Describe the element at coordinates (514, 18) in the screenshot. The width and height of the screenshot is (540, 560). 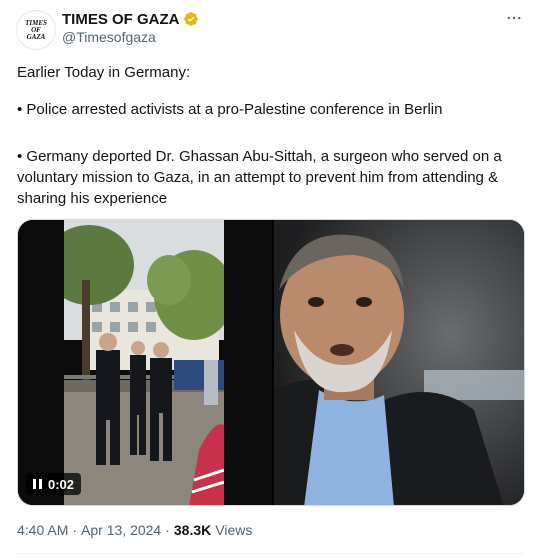
I see `more-options-icon` at that location.